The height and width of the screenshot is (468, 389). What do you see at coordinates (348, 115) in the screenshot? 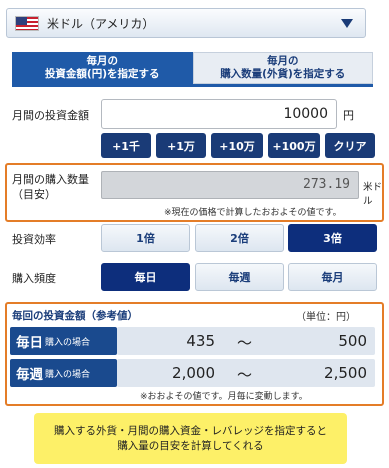
I see `investment-unit: 円` at bounding box center [348, 115].